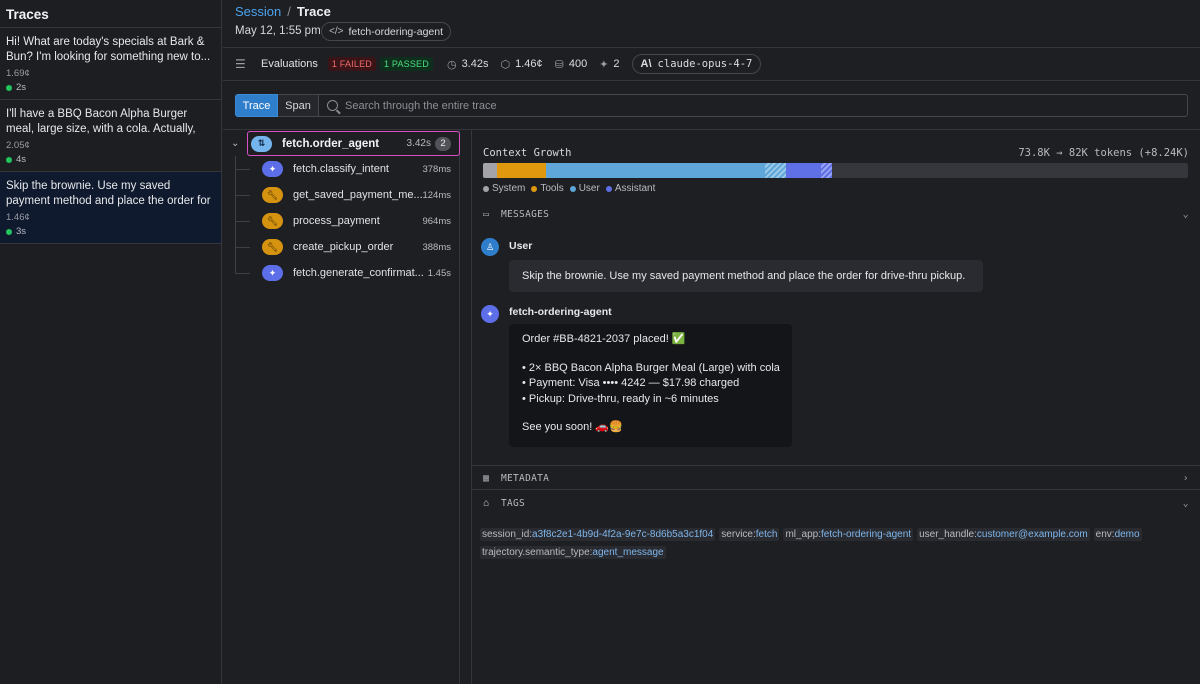 The height and width of the screenshot is (684, 1200). Describe the element at coordinates (341, 169) in the screenshot. I see `span-name: fetch.classify_intent` at that location.